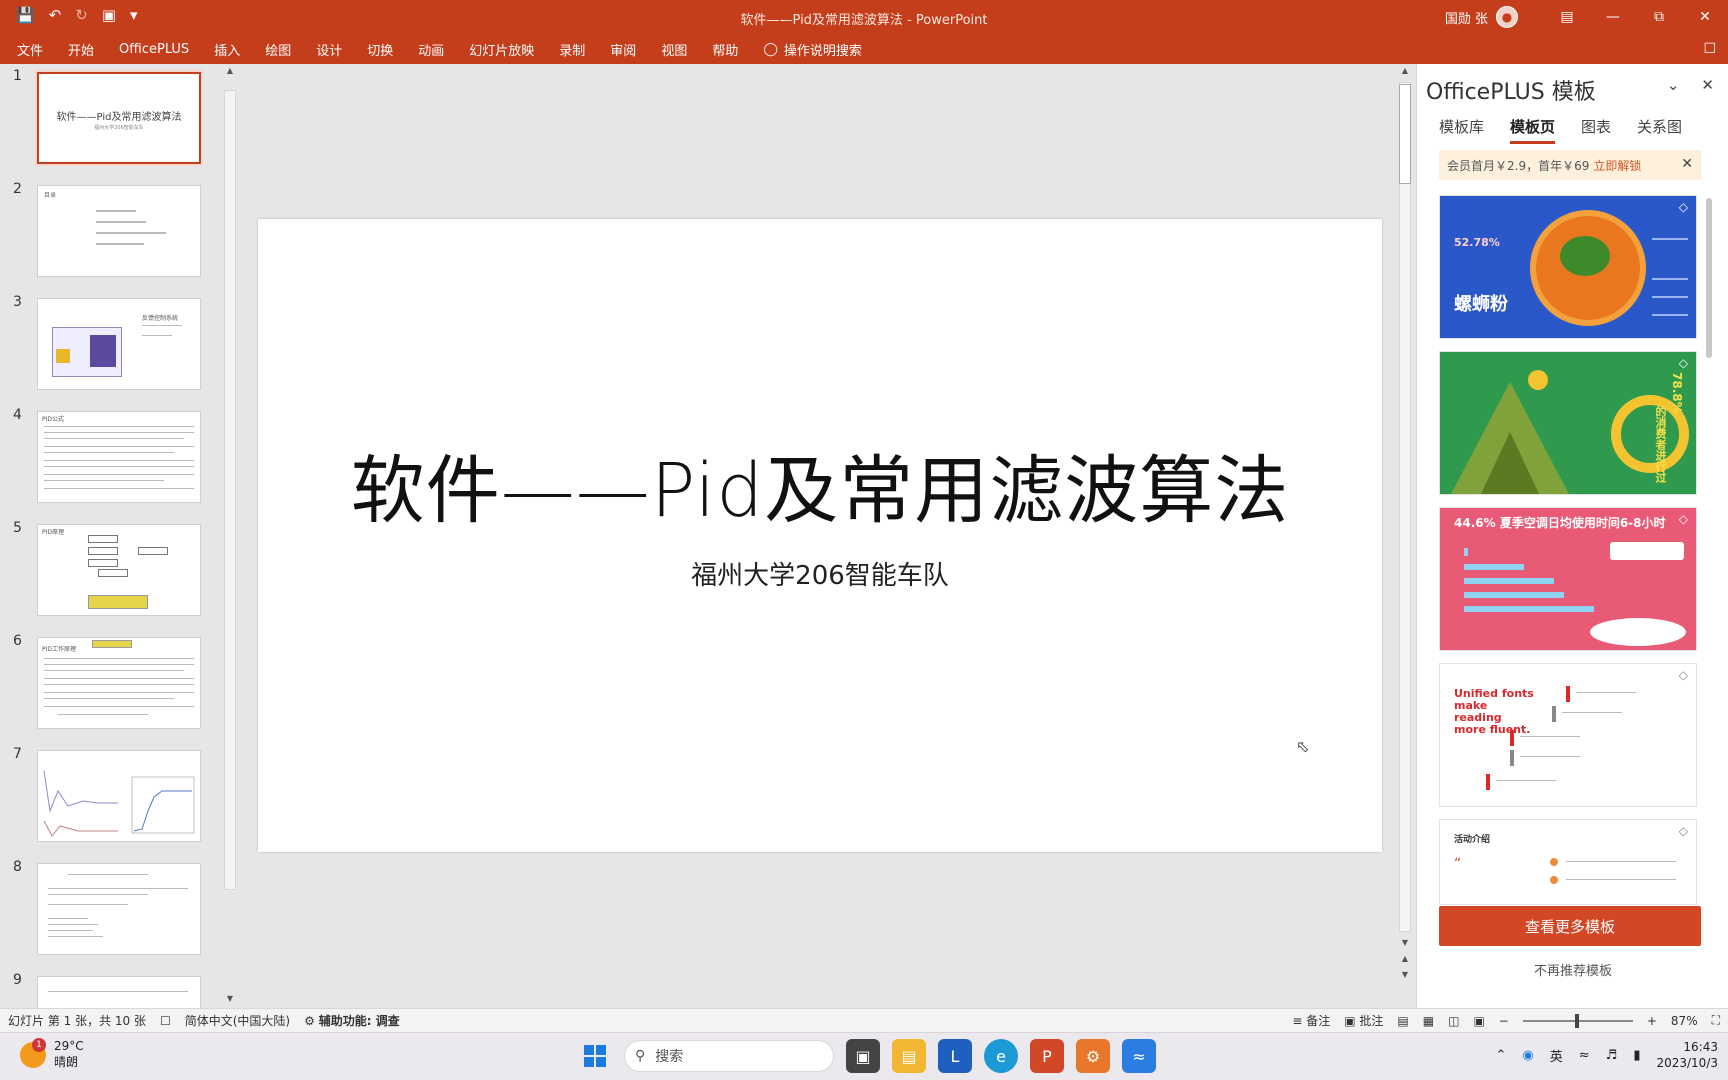 The width and height of the screenshot is (1728, 1080). Describe the element at coordinates (1709, 49) in the screenshot. I see `comments-icon: ☐` at that location.